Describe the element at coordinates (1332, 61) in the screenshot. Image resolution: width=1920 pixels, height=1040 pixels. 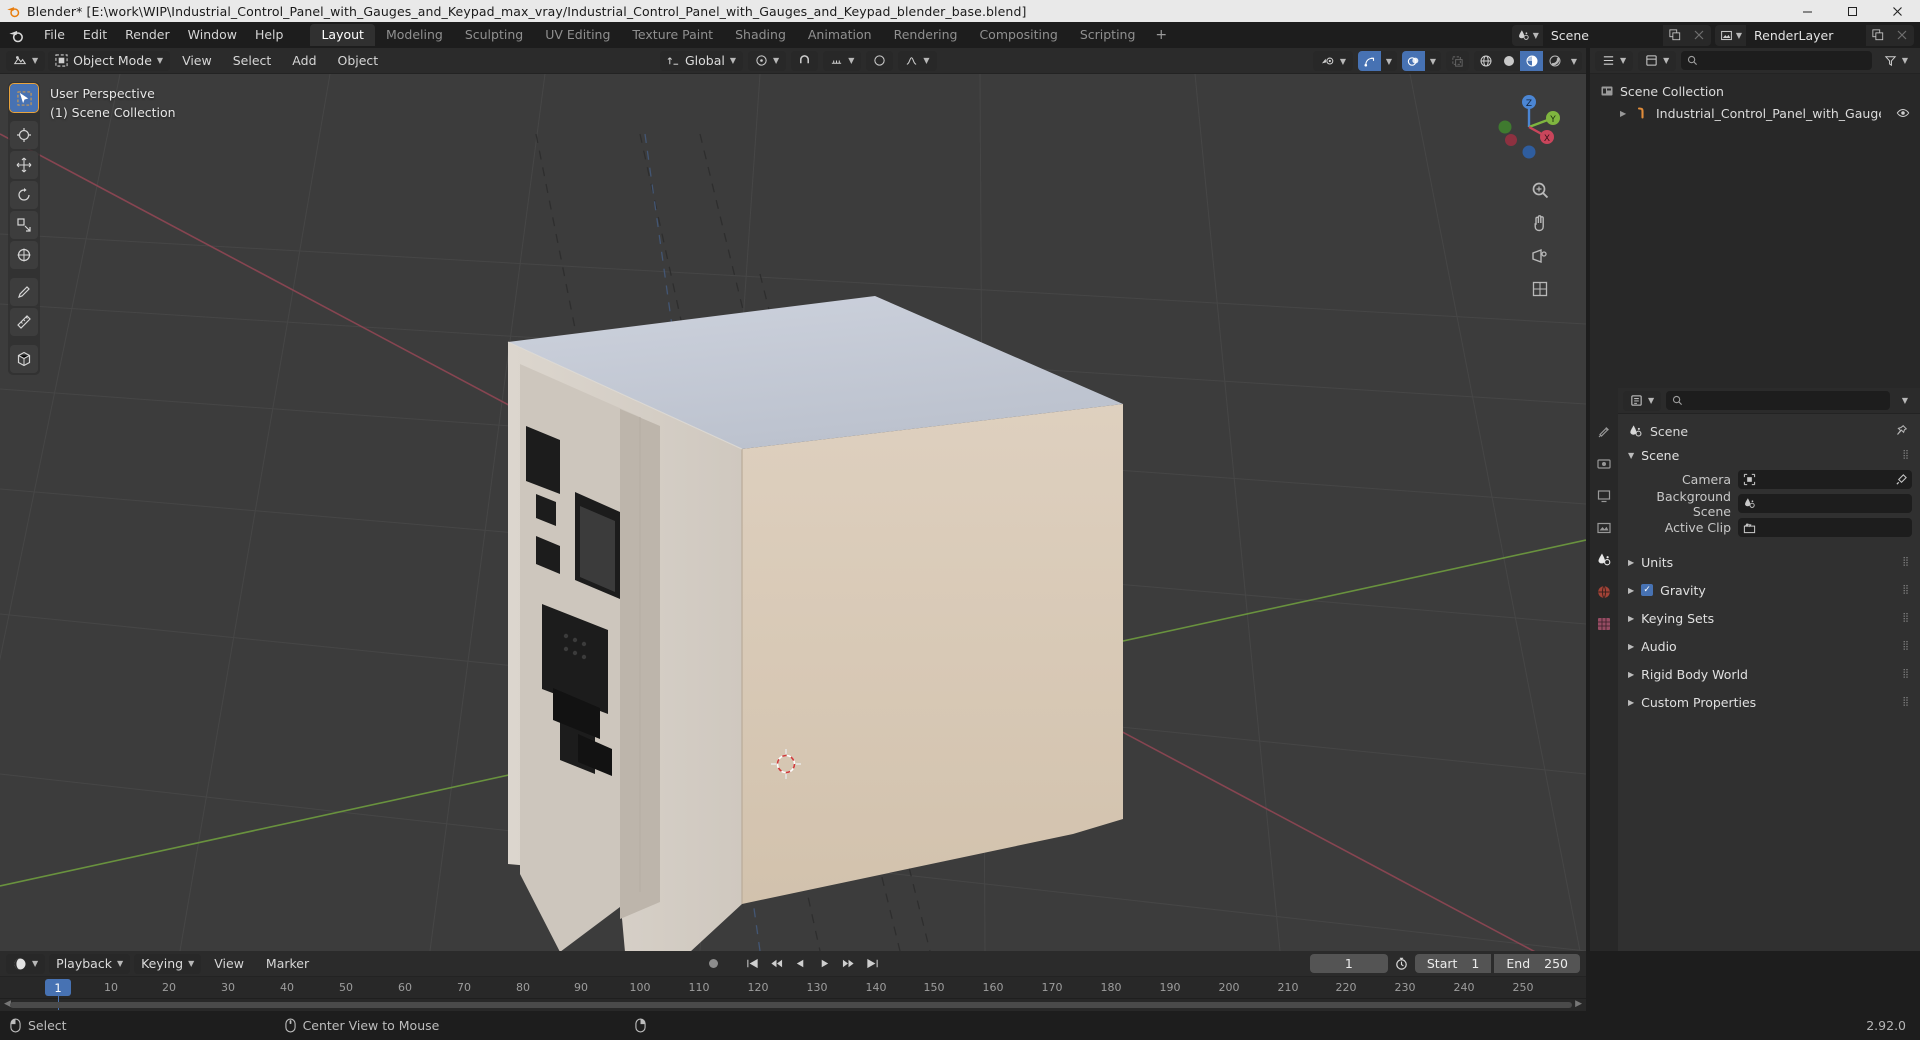
I see `visibility-selector: ▼` at that location.